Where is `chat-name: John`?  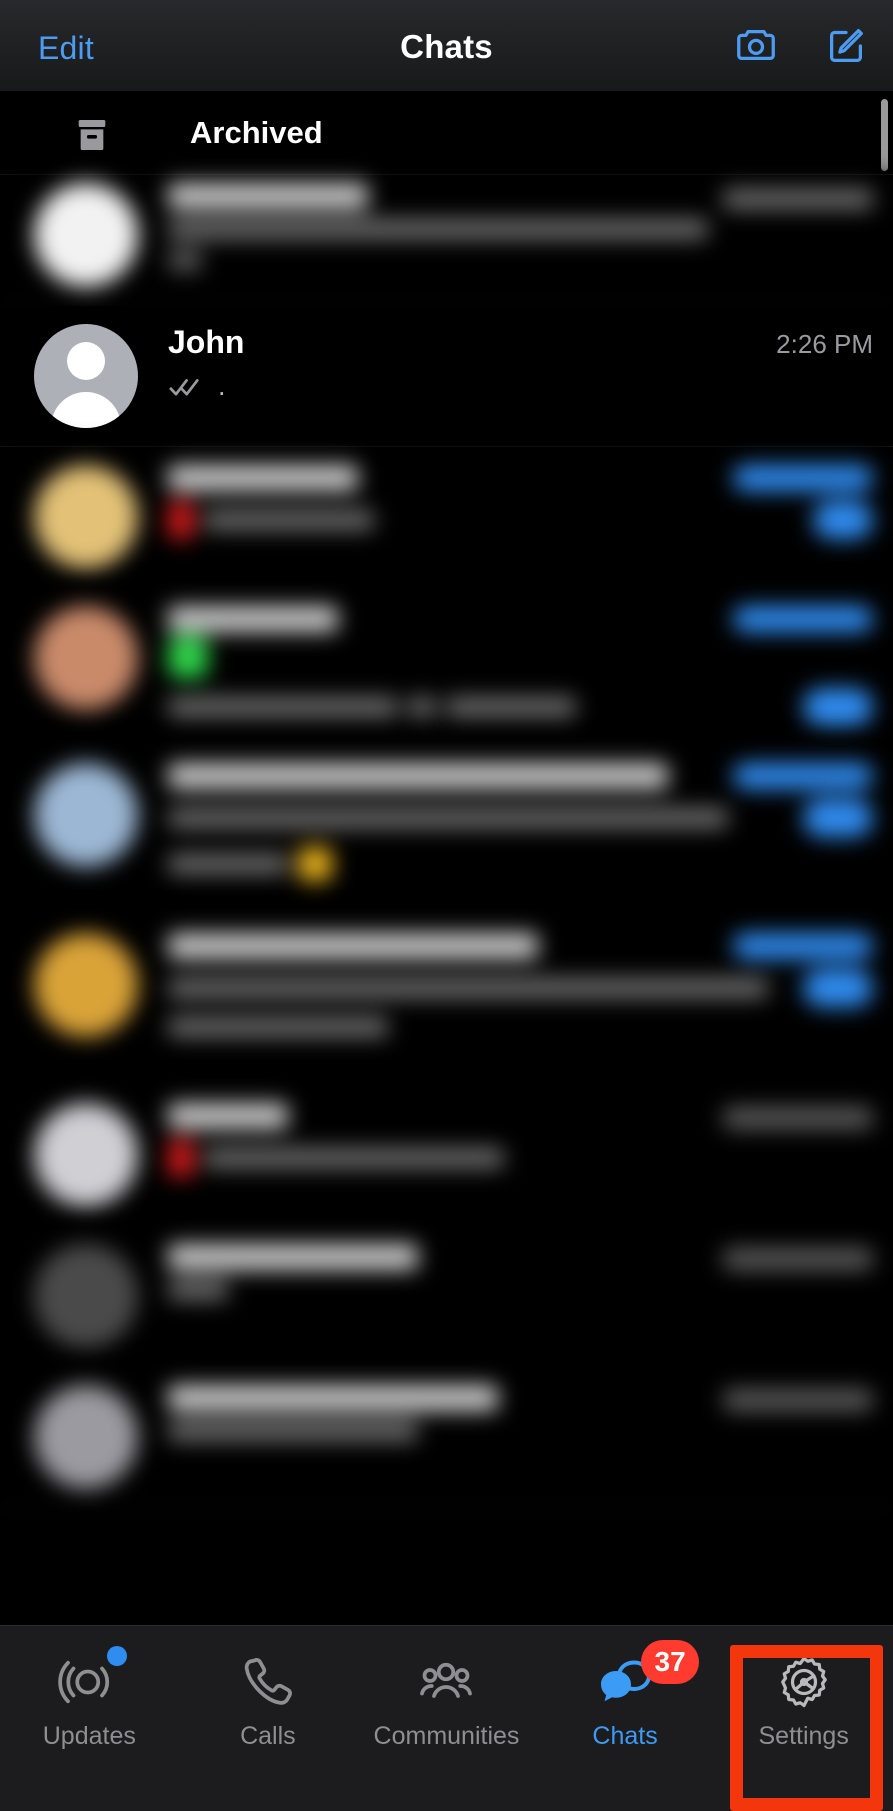
chat-name: John is located at coordinates (206, 342).